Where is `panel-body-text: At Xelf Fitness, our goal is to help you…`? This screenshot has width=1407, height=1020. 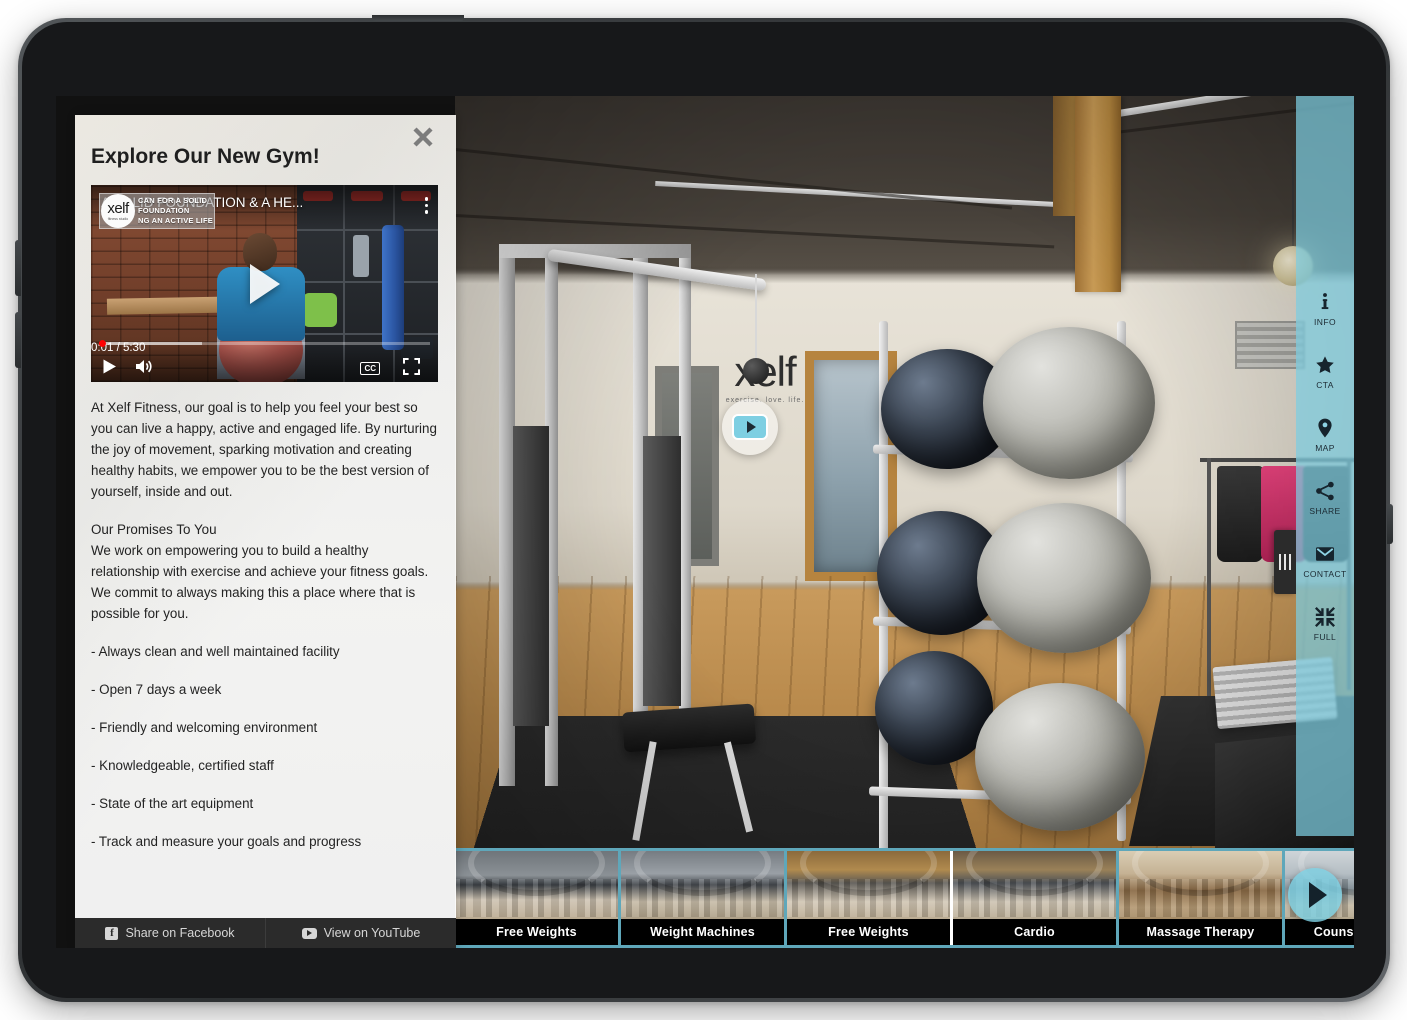 panel-body-text: At Xelf Fitness, our goal is to help you… is located at coordinates (265, 624).